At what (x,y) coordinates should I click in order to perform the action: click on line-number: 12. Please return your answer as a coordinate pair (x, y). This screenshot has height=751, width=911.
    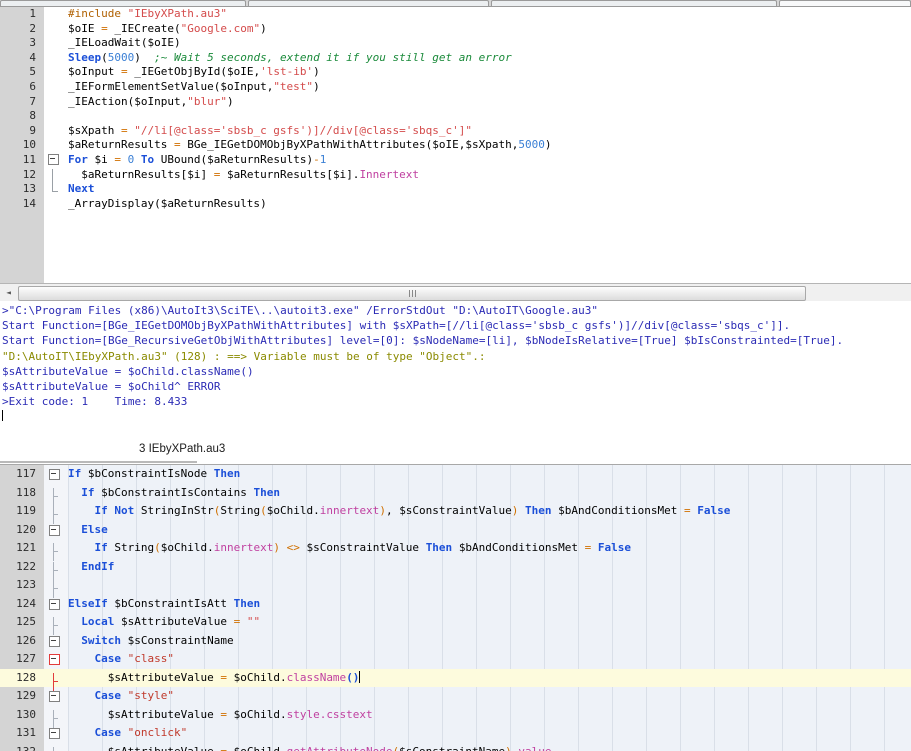
    Looking at the image, I should click on (18, 175).